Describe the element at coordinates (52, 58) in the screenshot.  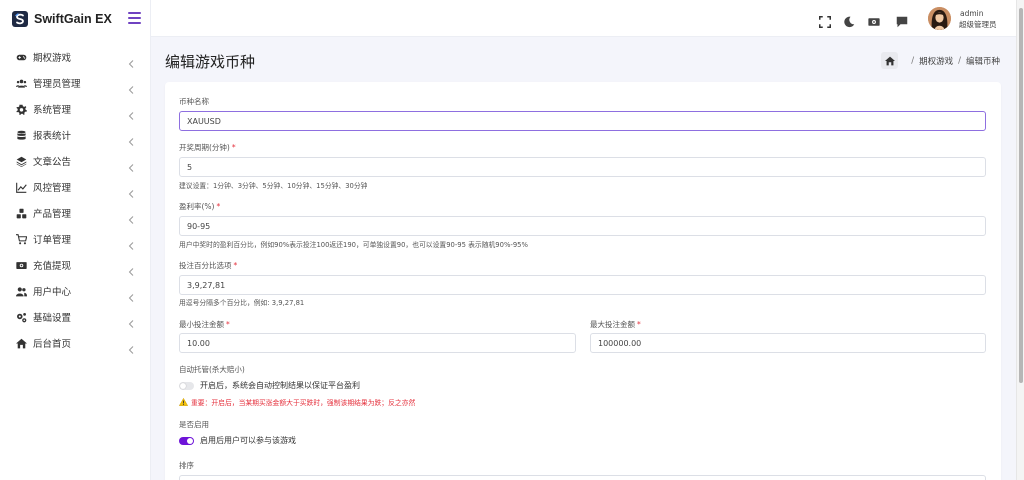
I see `sidebar-item-label: 期权游戏` at that location.